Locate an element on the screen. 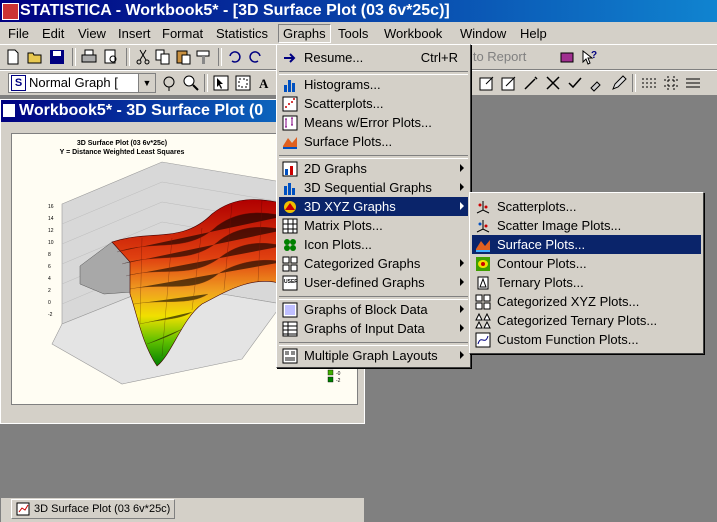 This screenshot has width=717, height=522. print-preview-icon is located at coordinates (111, 57).